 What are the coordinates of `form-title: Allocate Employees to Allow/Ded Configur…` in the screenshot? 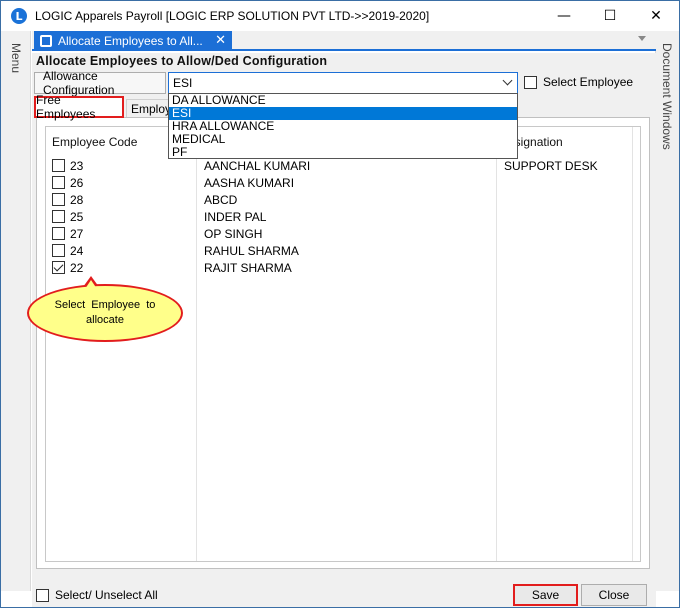 It's located at (182, 61).